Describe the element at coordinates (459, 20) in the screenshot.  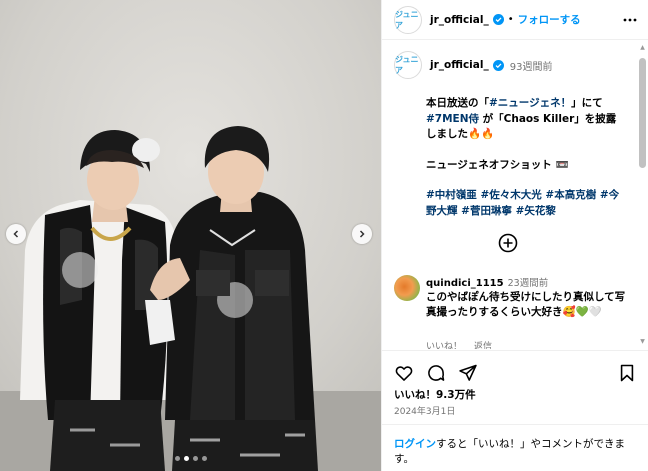
I see `header-username: jr_official_` at that location.